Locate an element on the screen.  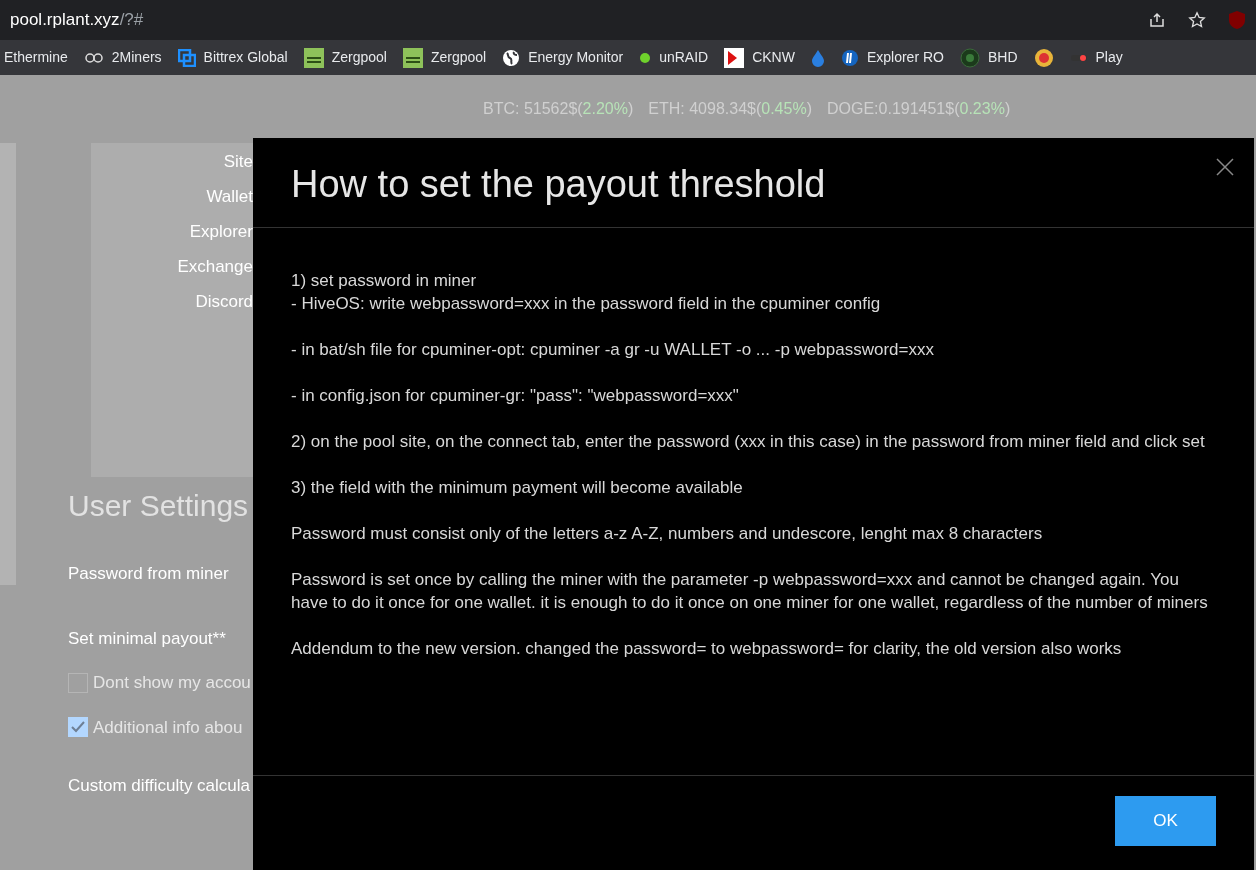
close-icon is located at coordinates (1225, 167).